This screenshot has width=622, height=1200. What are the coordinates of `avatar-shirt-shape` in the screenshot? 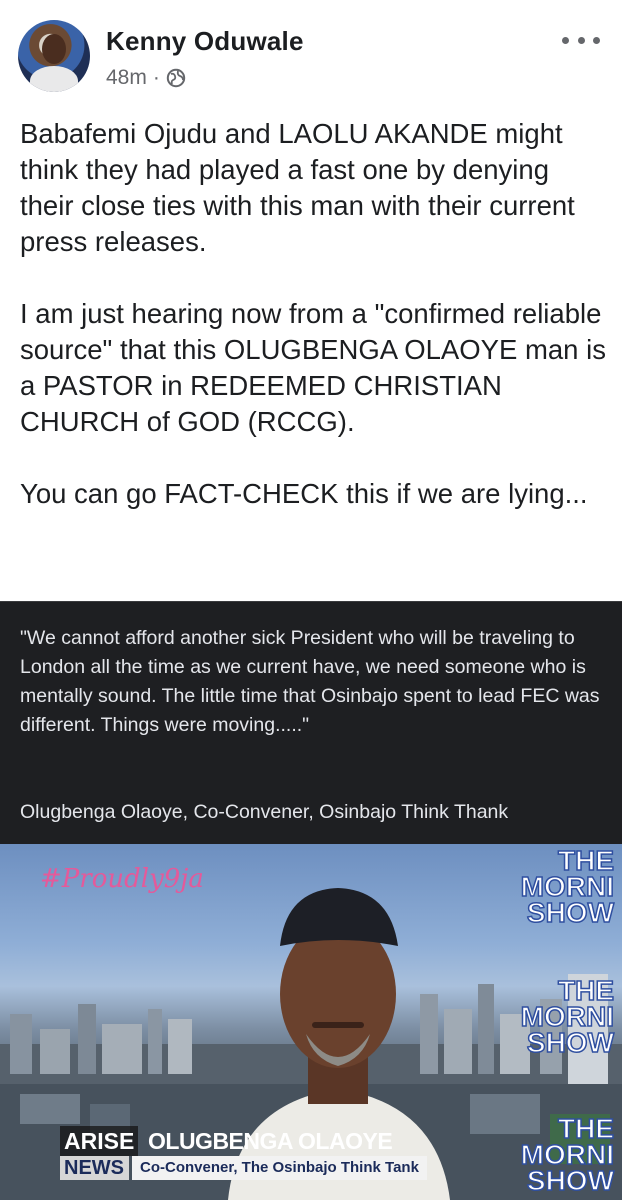 It's located at (54, 79).